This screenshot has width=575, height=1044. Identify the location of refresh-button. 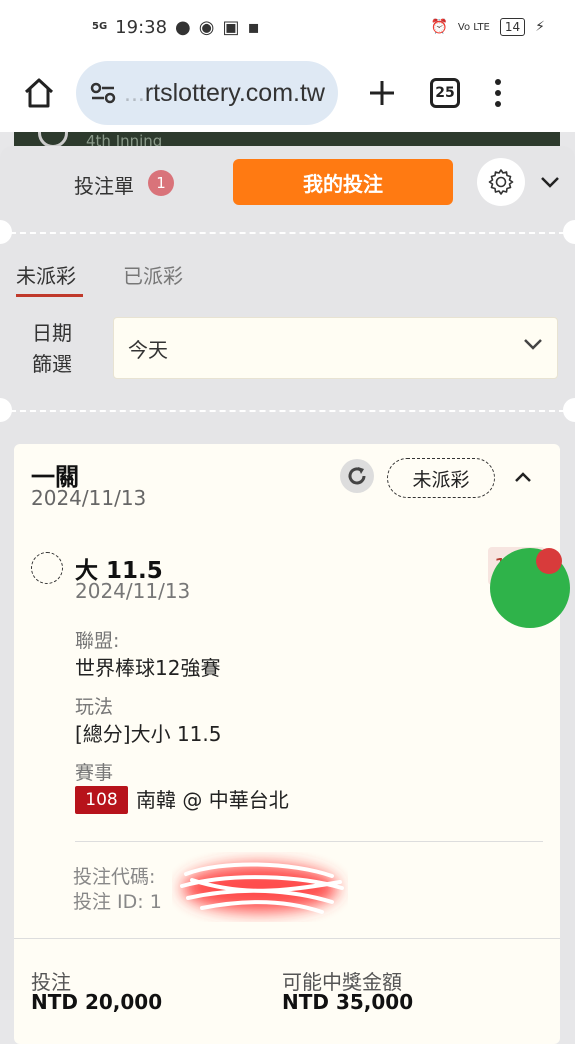
(357, 476).